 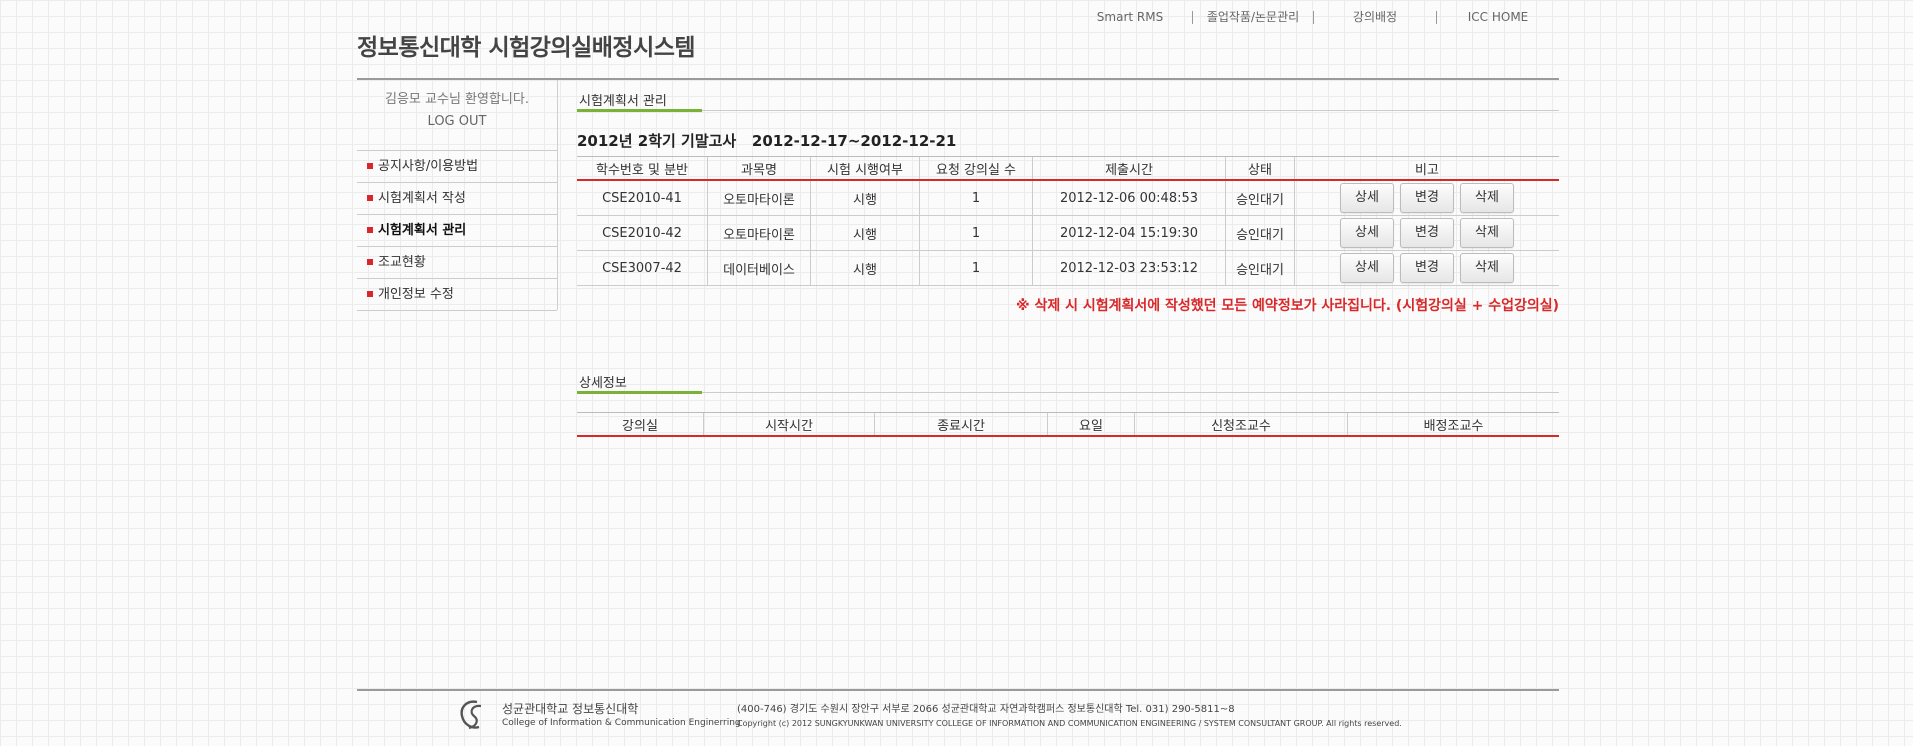 What do you see at coordinates (402, 262) in the screenshot?
I see `sidebar-item-label: 조교현황` at bounding box center [402, 262].